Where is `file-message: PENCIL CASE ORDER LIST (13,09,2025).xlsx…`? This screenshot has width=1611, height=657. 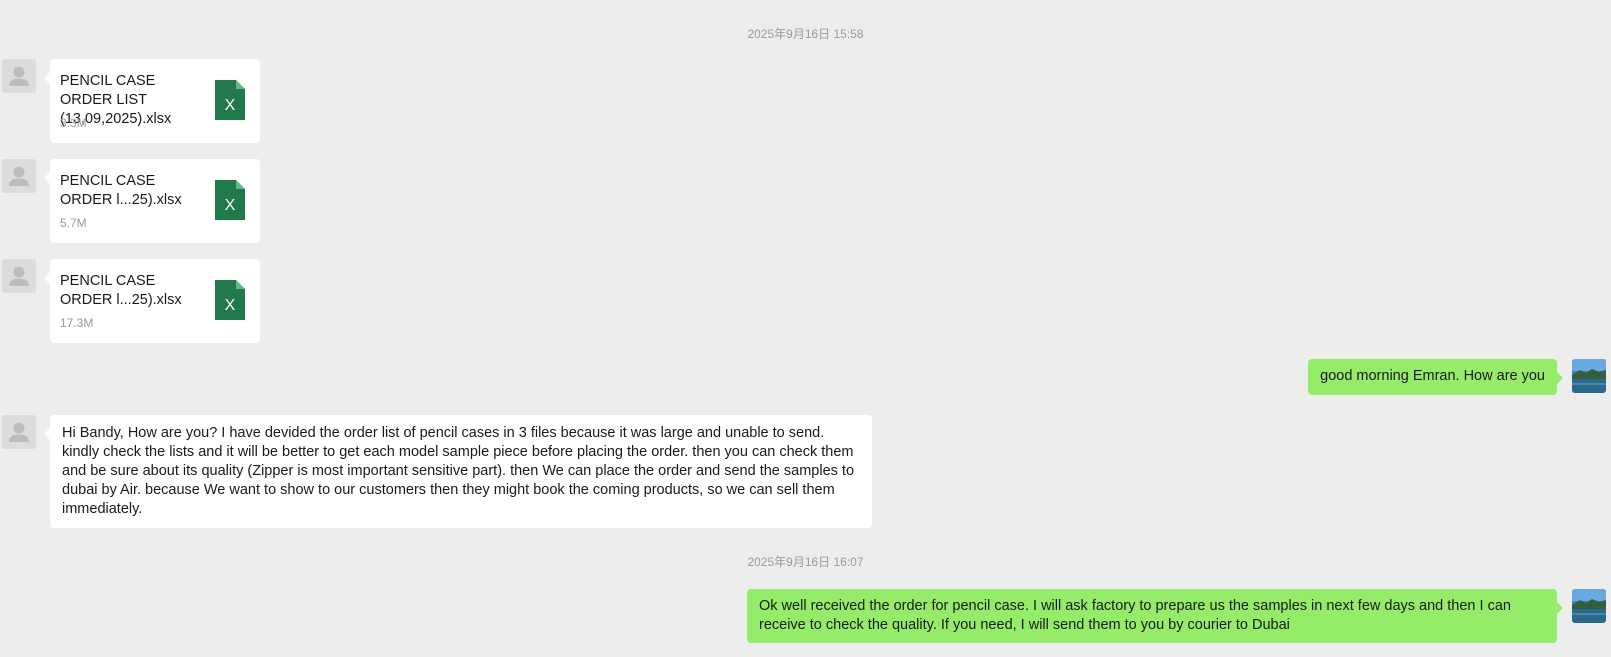 file-message: PENCIL CASE ORDER LIST (13,09,2025).xlsx… is located at coordinates (152, 101).